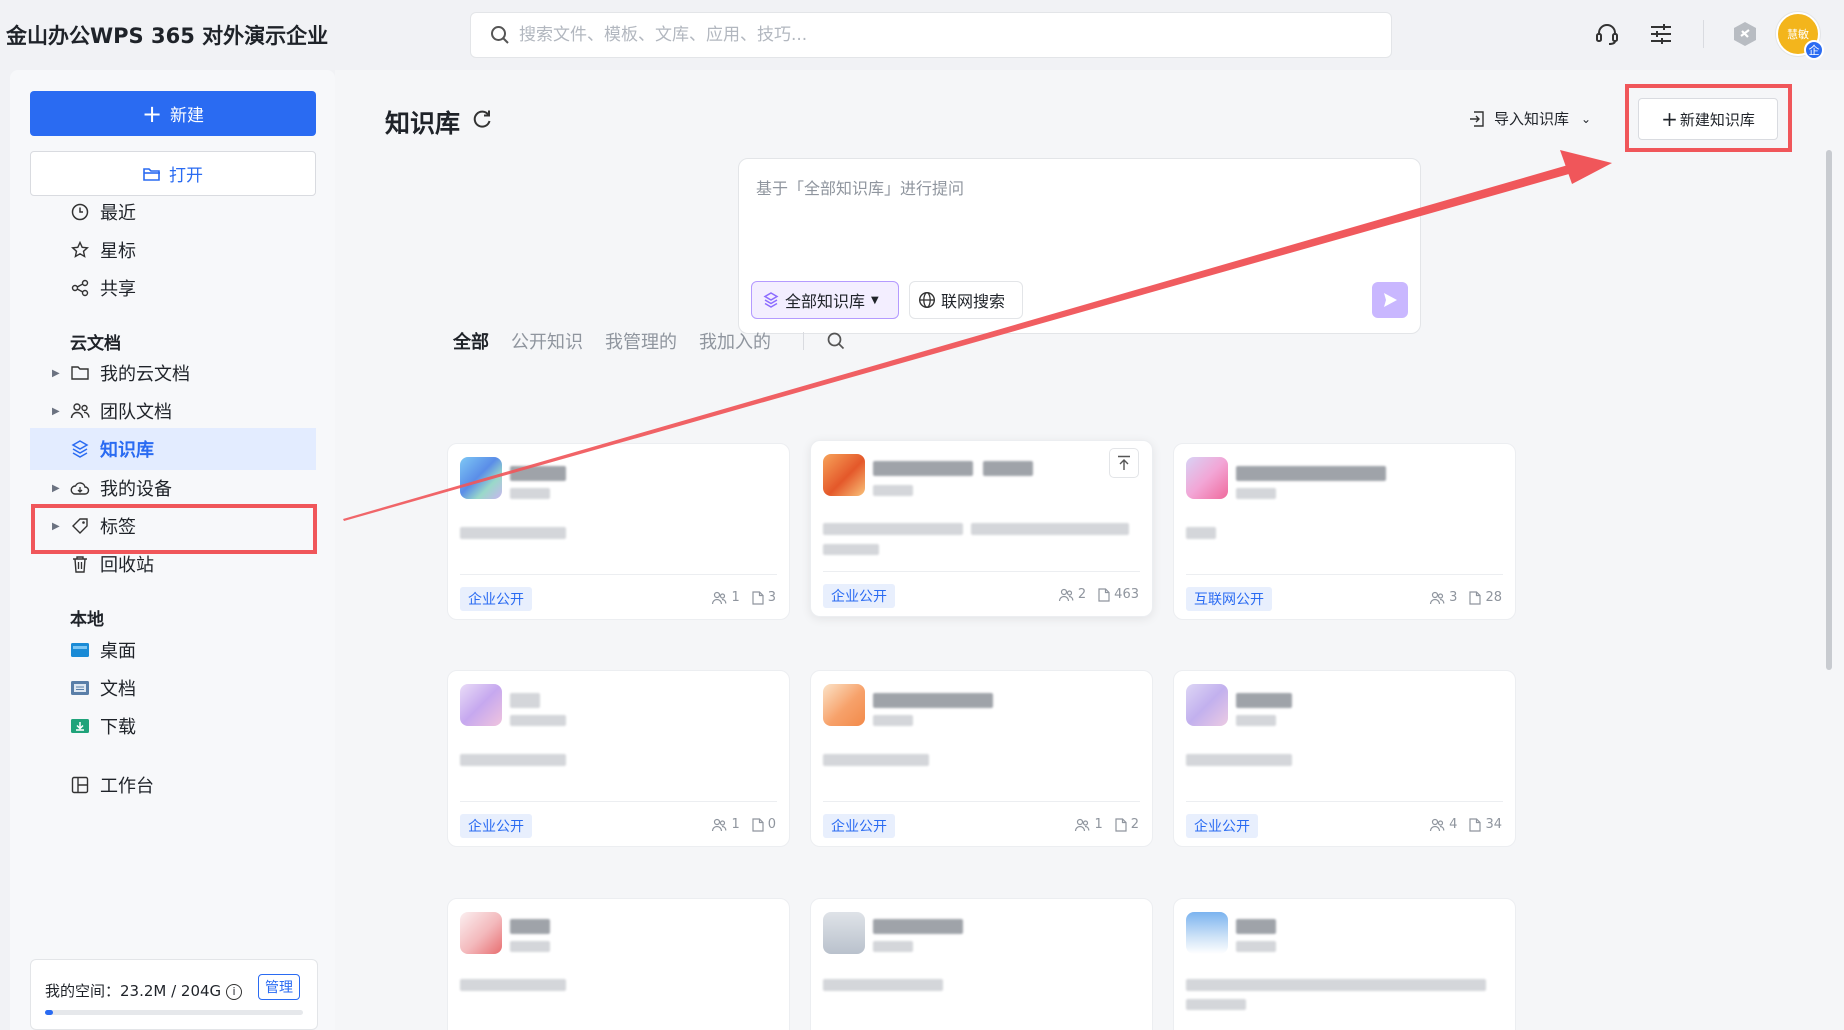  Describe the element at coordinates (1453, 597) in the screenshot. I see `member-count: 3` at that location.